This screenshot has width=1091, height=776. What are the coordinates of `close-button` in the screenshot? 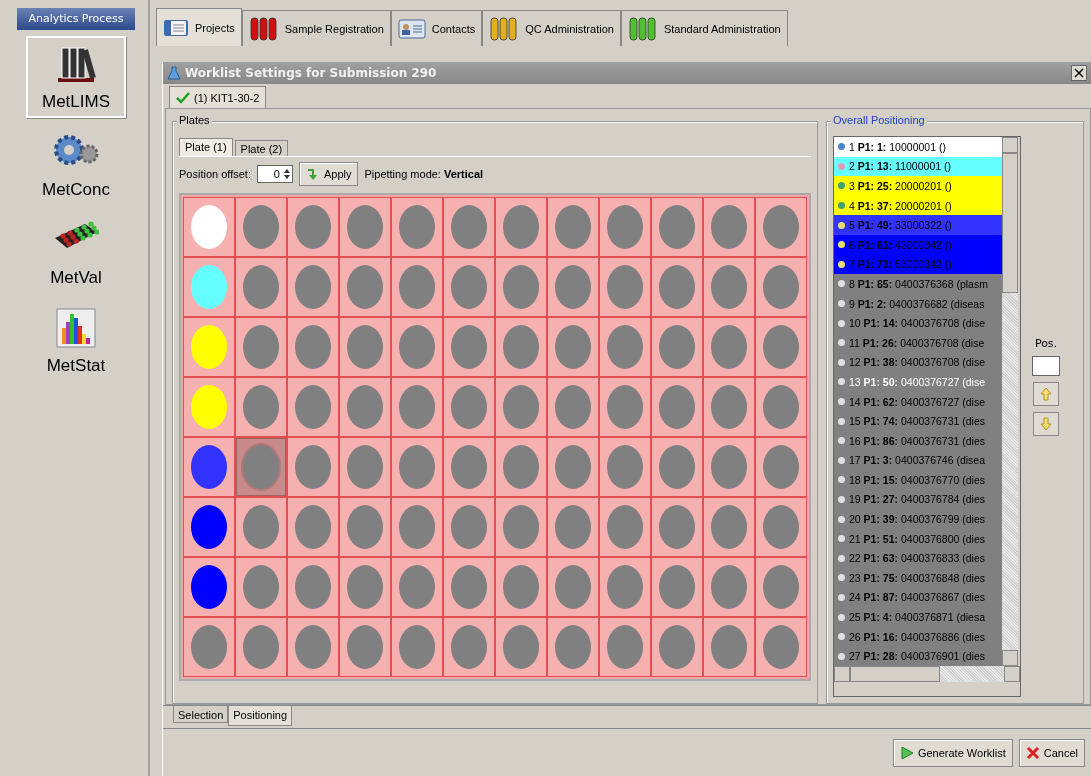 It's located at (1079, 73).